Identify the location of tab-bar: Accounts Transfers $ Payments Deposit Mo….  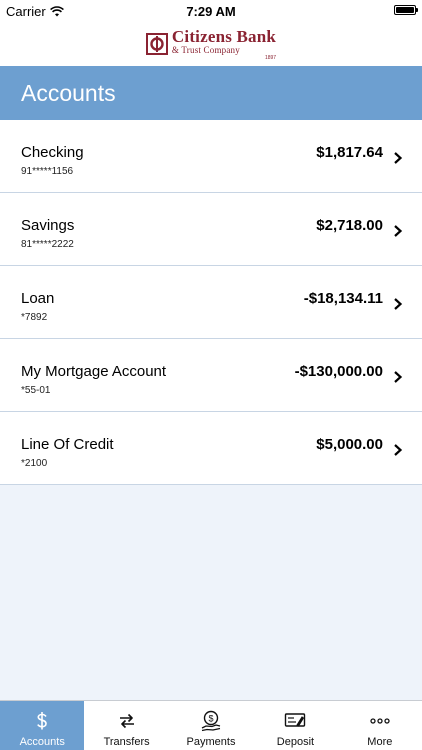
(211, 725).